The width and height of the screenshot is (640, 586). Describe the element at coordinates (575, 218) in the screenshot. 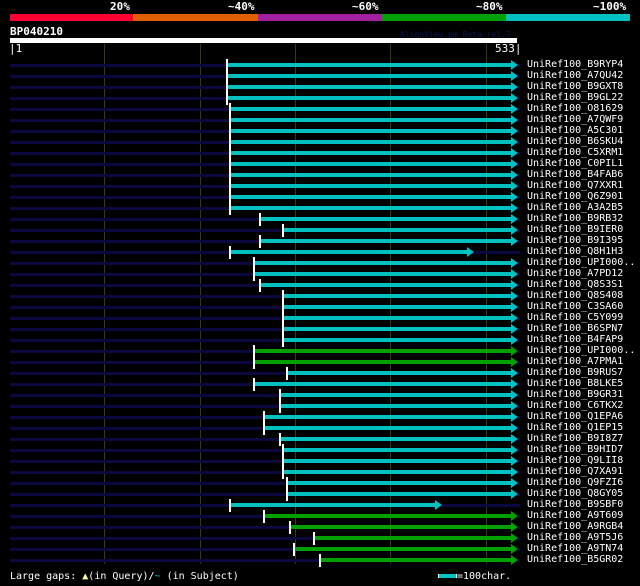

I see `hit-label: UniRef100_B9RB32` at that location.